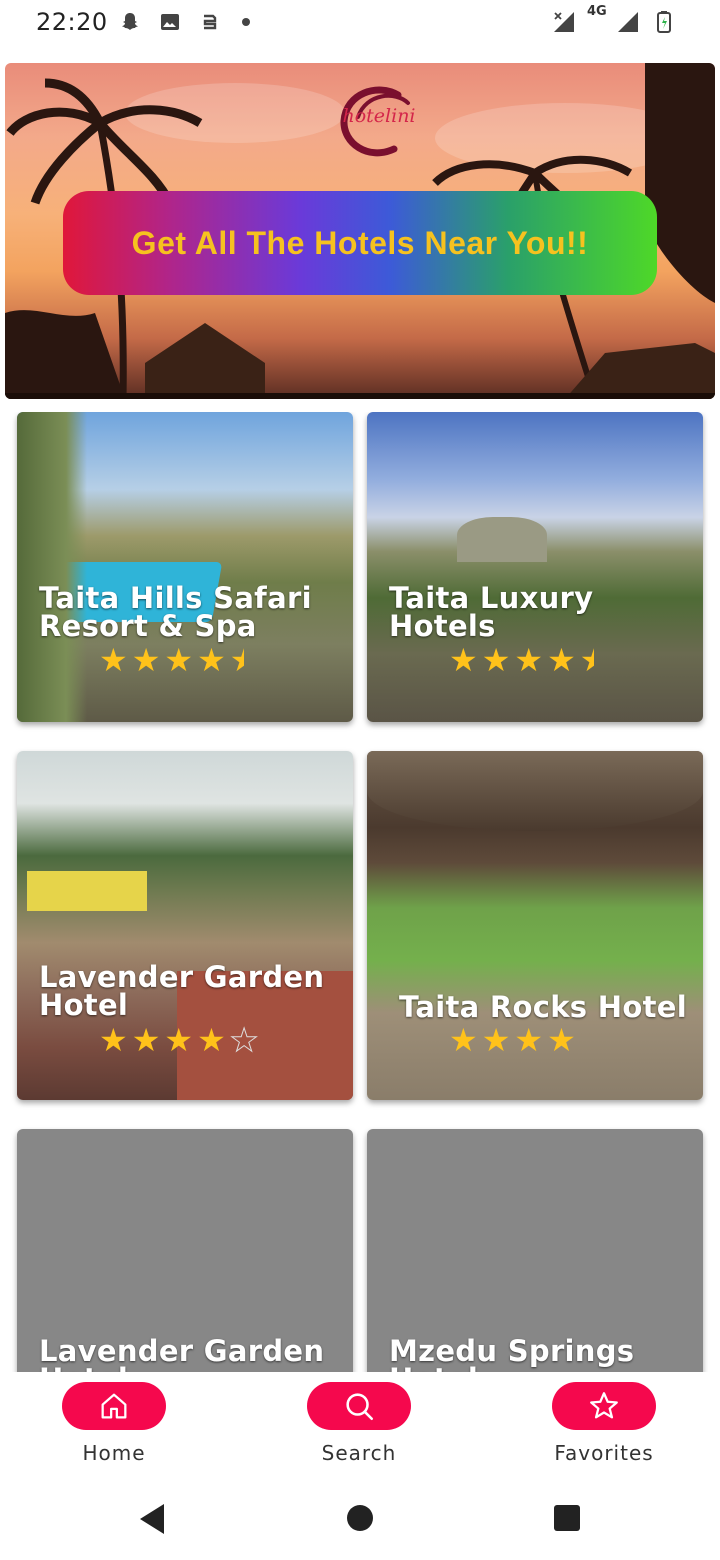 This screenshot has width=720, height=1560. Describe the element at coordinates (185, 1250) in the screenshot. I see `hotel-card: Lavender Garden Hotel` at that location.